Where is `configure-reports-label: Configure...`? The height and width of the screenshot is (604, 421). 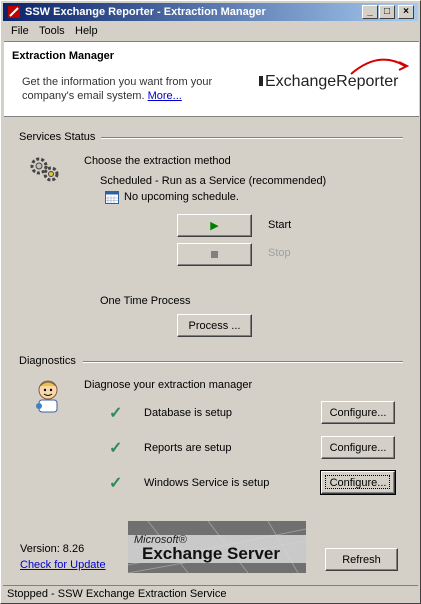 configure-reports-label: Configure... is located at coordinates (358, 447).